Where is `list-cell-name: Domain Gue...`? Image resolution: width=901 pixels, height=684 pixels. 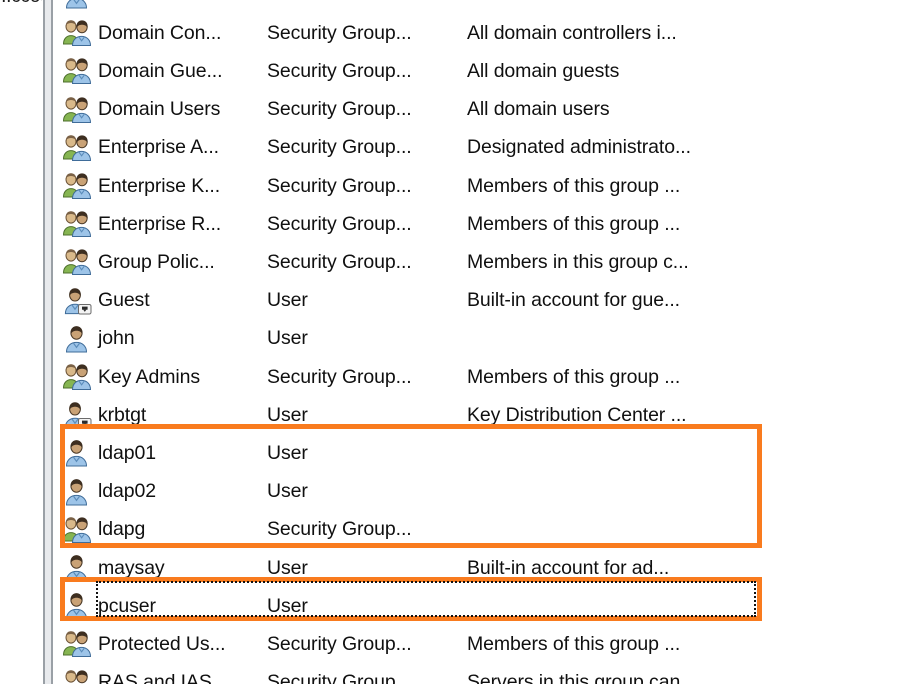
list-cell-name: Domain Gue... is located at coordinates (160, 70).